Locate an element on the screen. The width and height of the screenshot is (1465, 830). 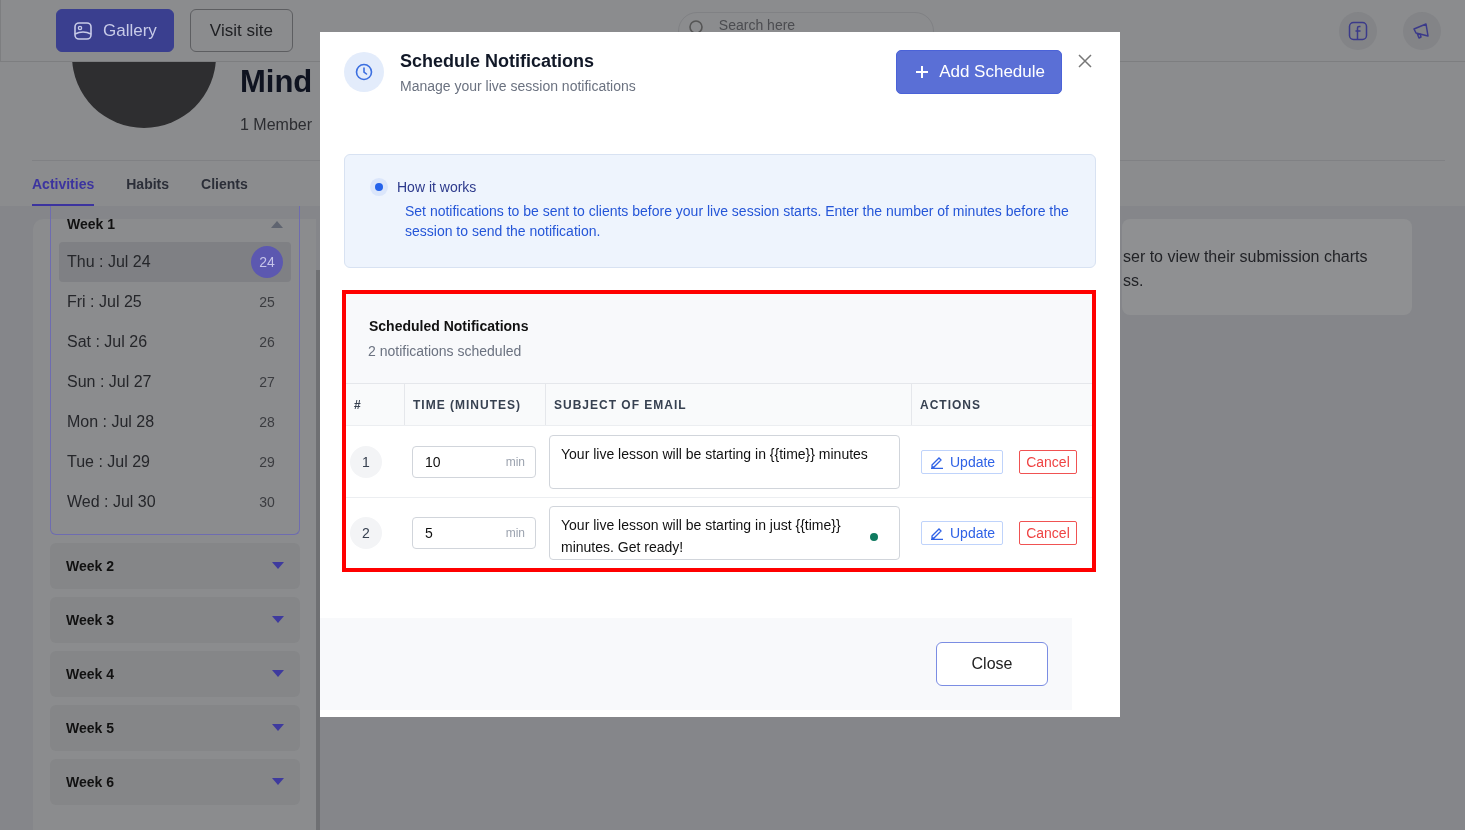
day-number: 29 is located at coordinates (267, 462).